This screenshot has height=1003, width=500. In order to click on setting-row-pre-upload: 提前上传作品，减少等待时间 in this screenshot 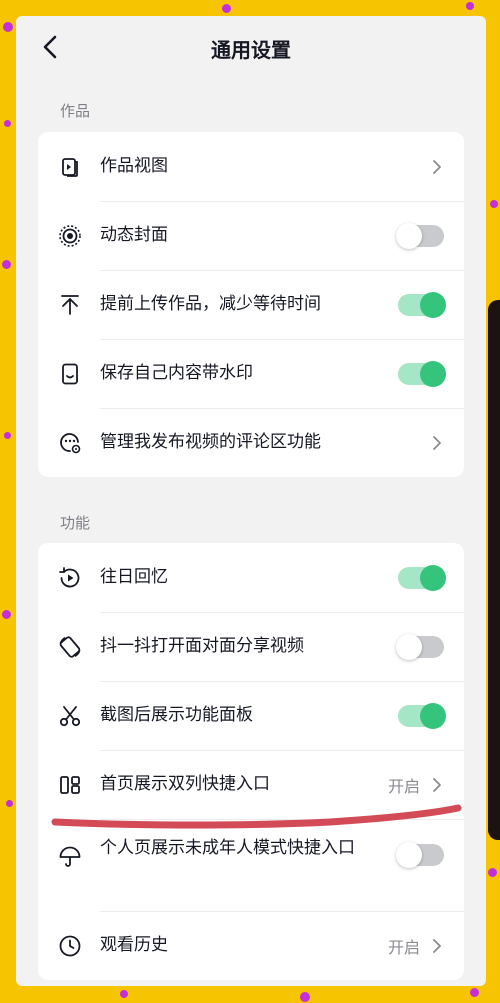, I will do `click(251, 304)`.